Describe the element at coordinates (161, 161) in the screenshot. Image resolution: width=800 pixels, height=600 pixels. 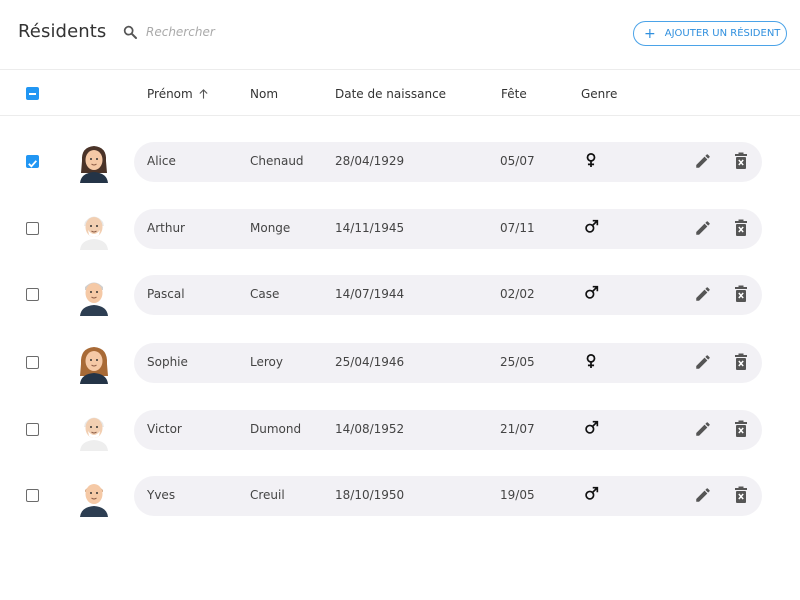
I see `first-name-cell: Alice` at that location.